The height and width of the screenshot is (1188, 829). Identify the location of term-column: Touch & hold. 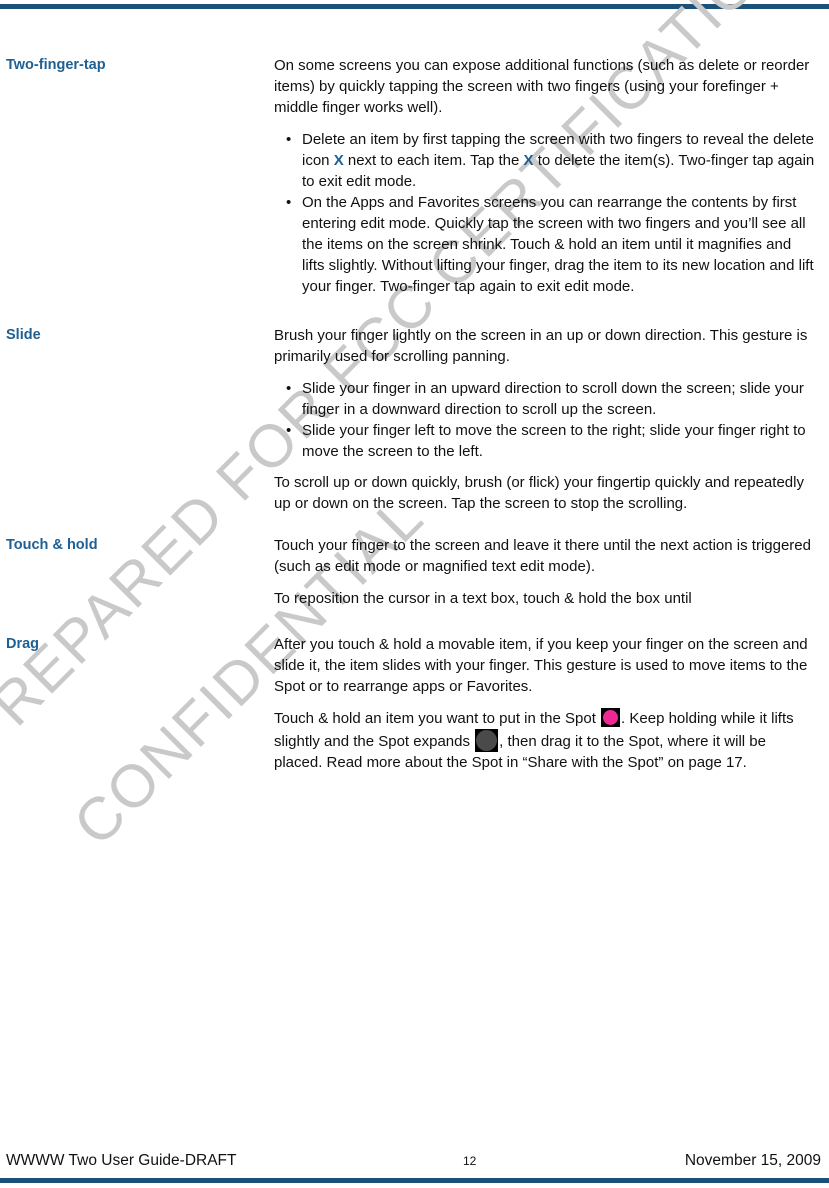
(137, 545).